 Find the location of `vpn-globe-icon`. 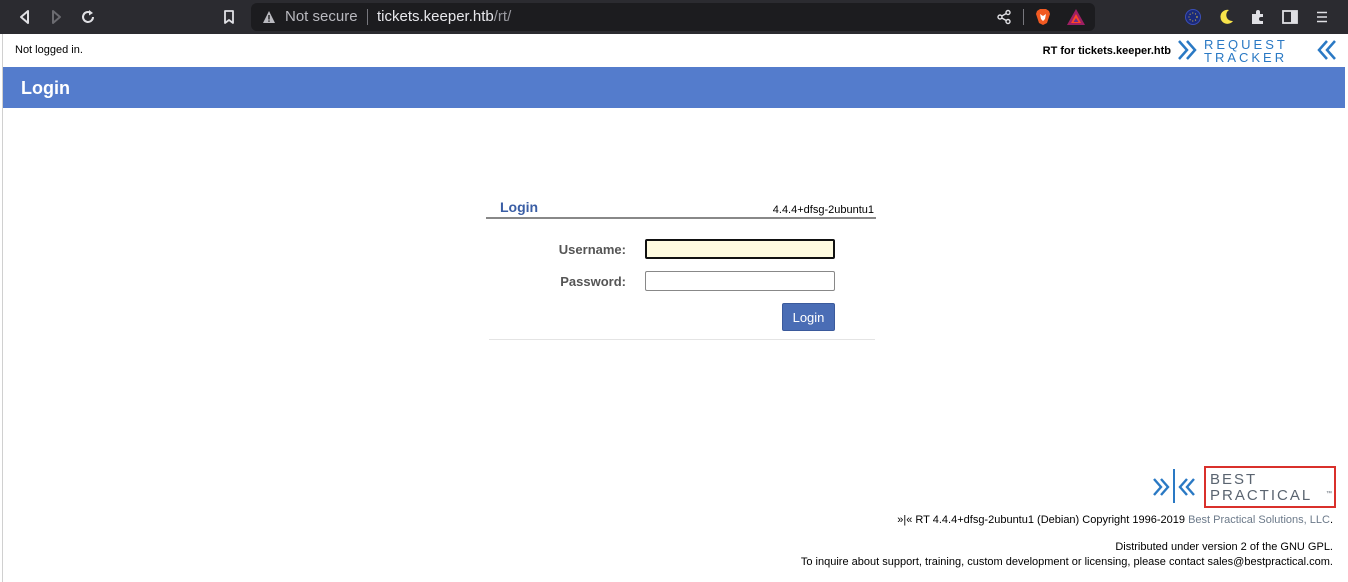

vpn-globe-icon is located at coordinates (1193, 17).